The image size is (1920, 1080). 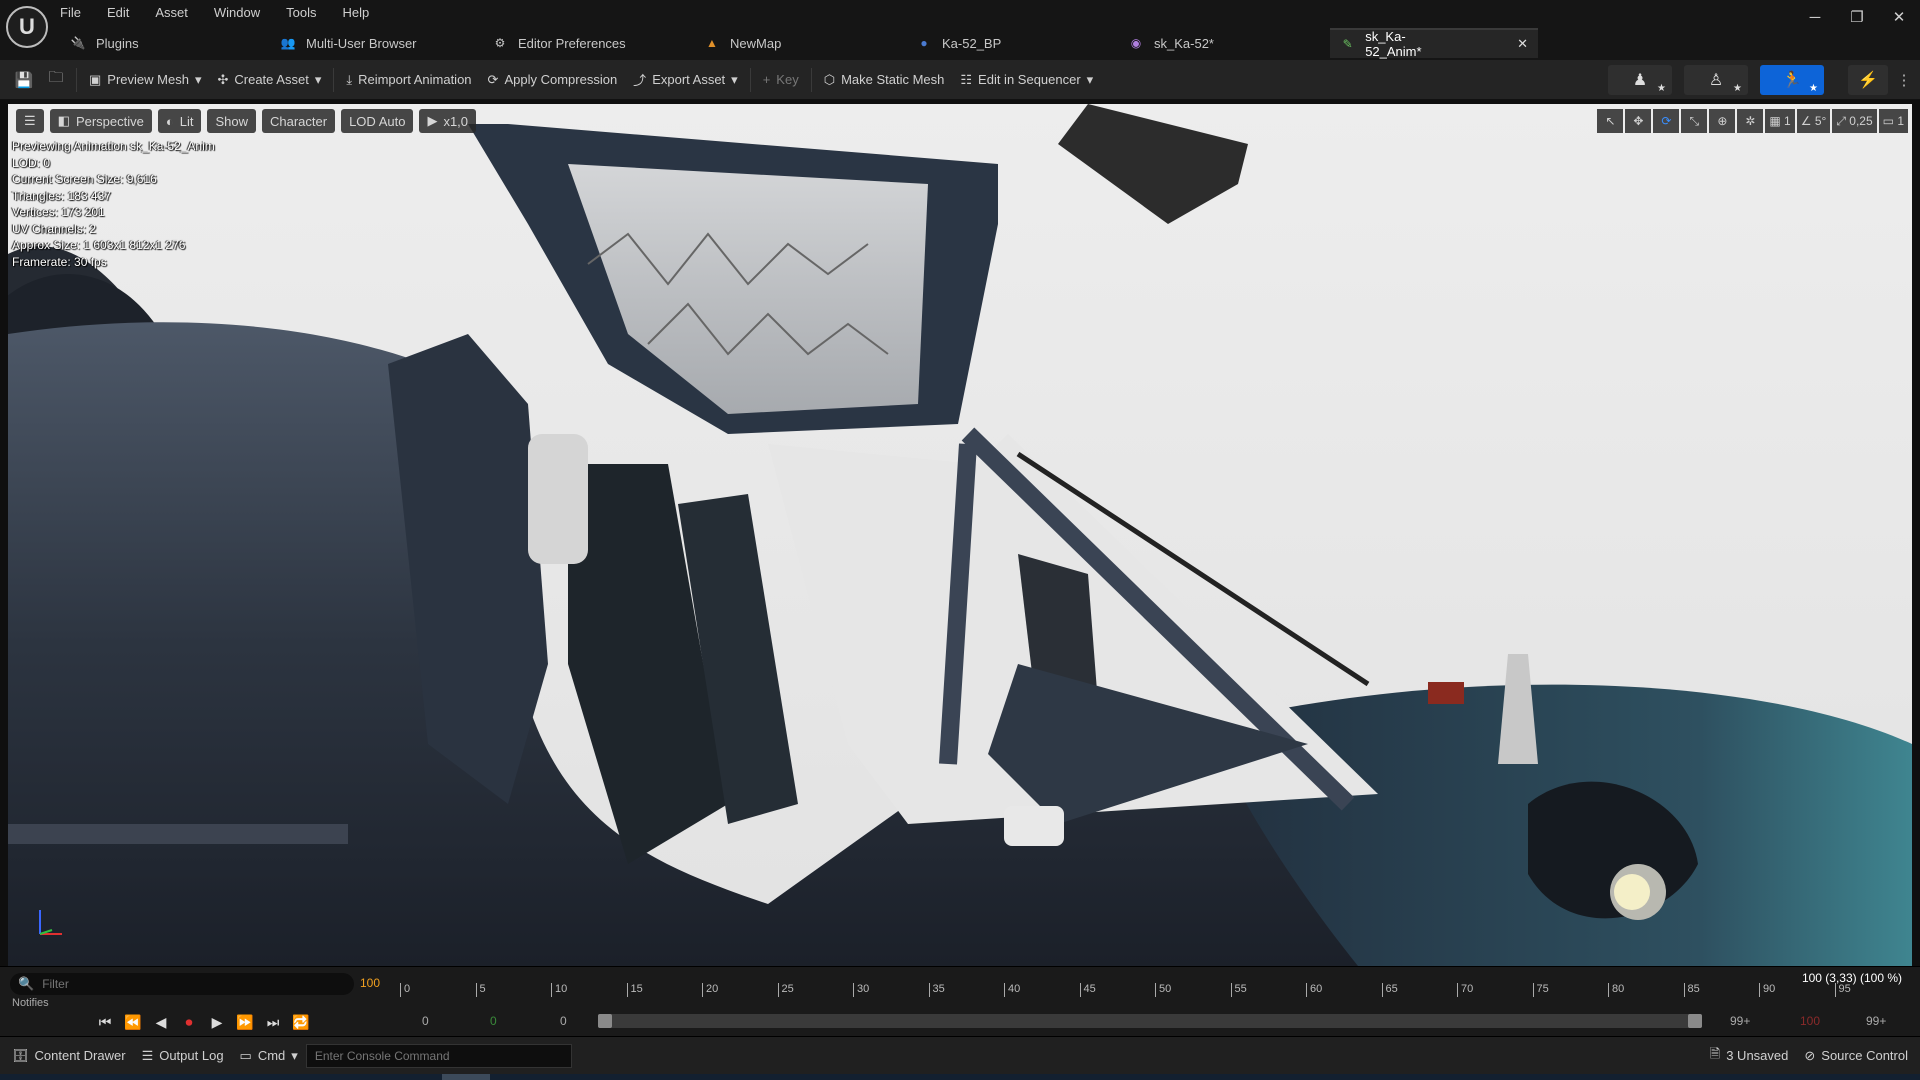 I want to click on edit-in-sequencer-button: ☷ Edit in Sequencer ▾, so click(x=1026, y=80).